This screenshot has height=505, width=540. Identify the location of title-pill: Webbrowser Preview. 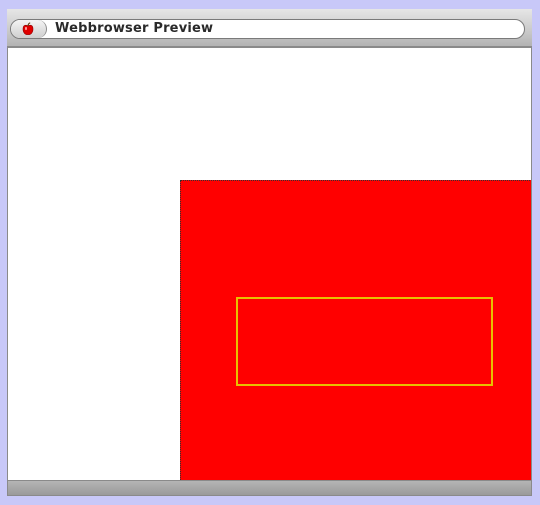
(267, 29).